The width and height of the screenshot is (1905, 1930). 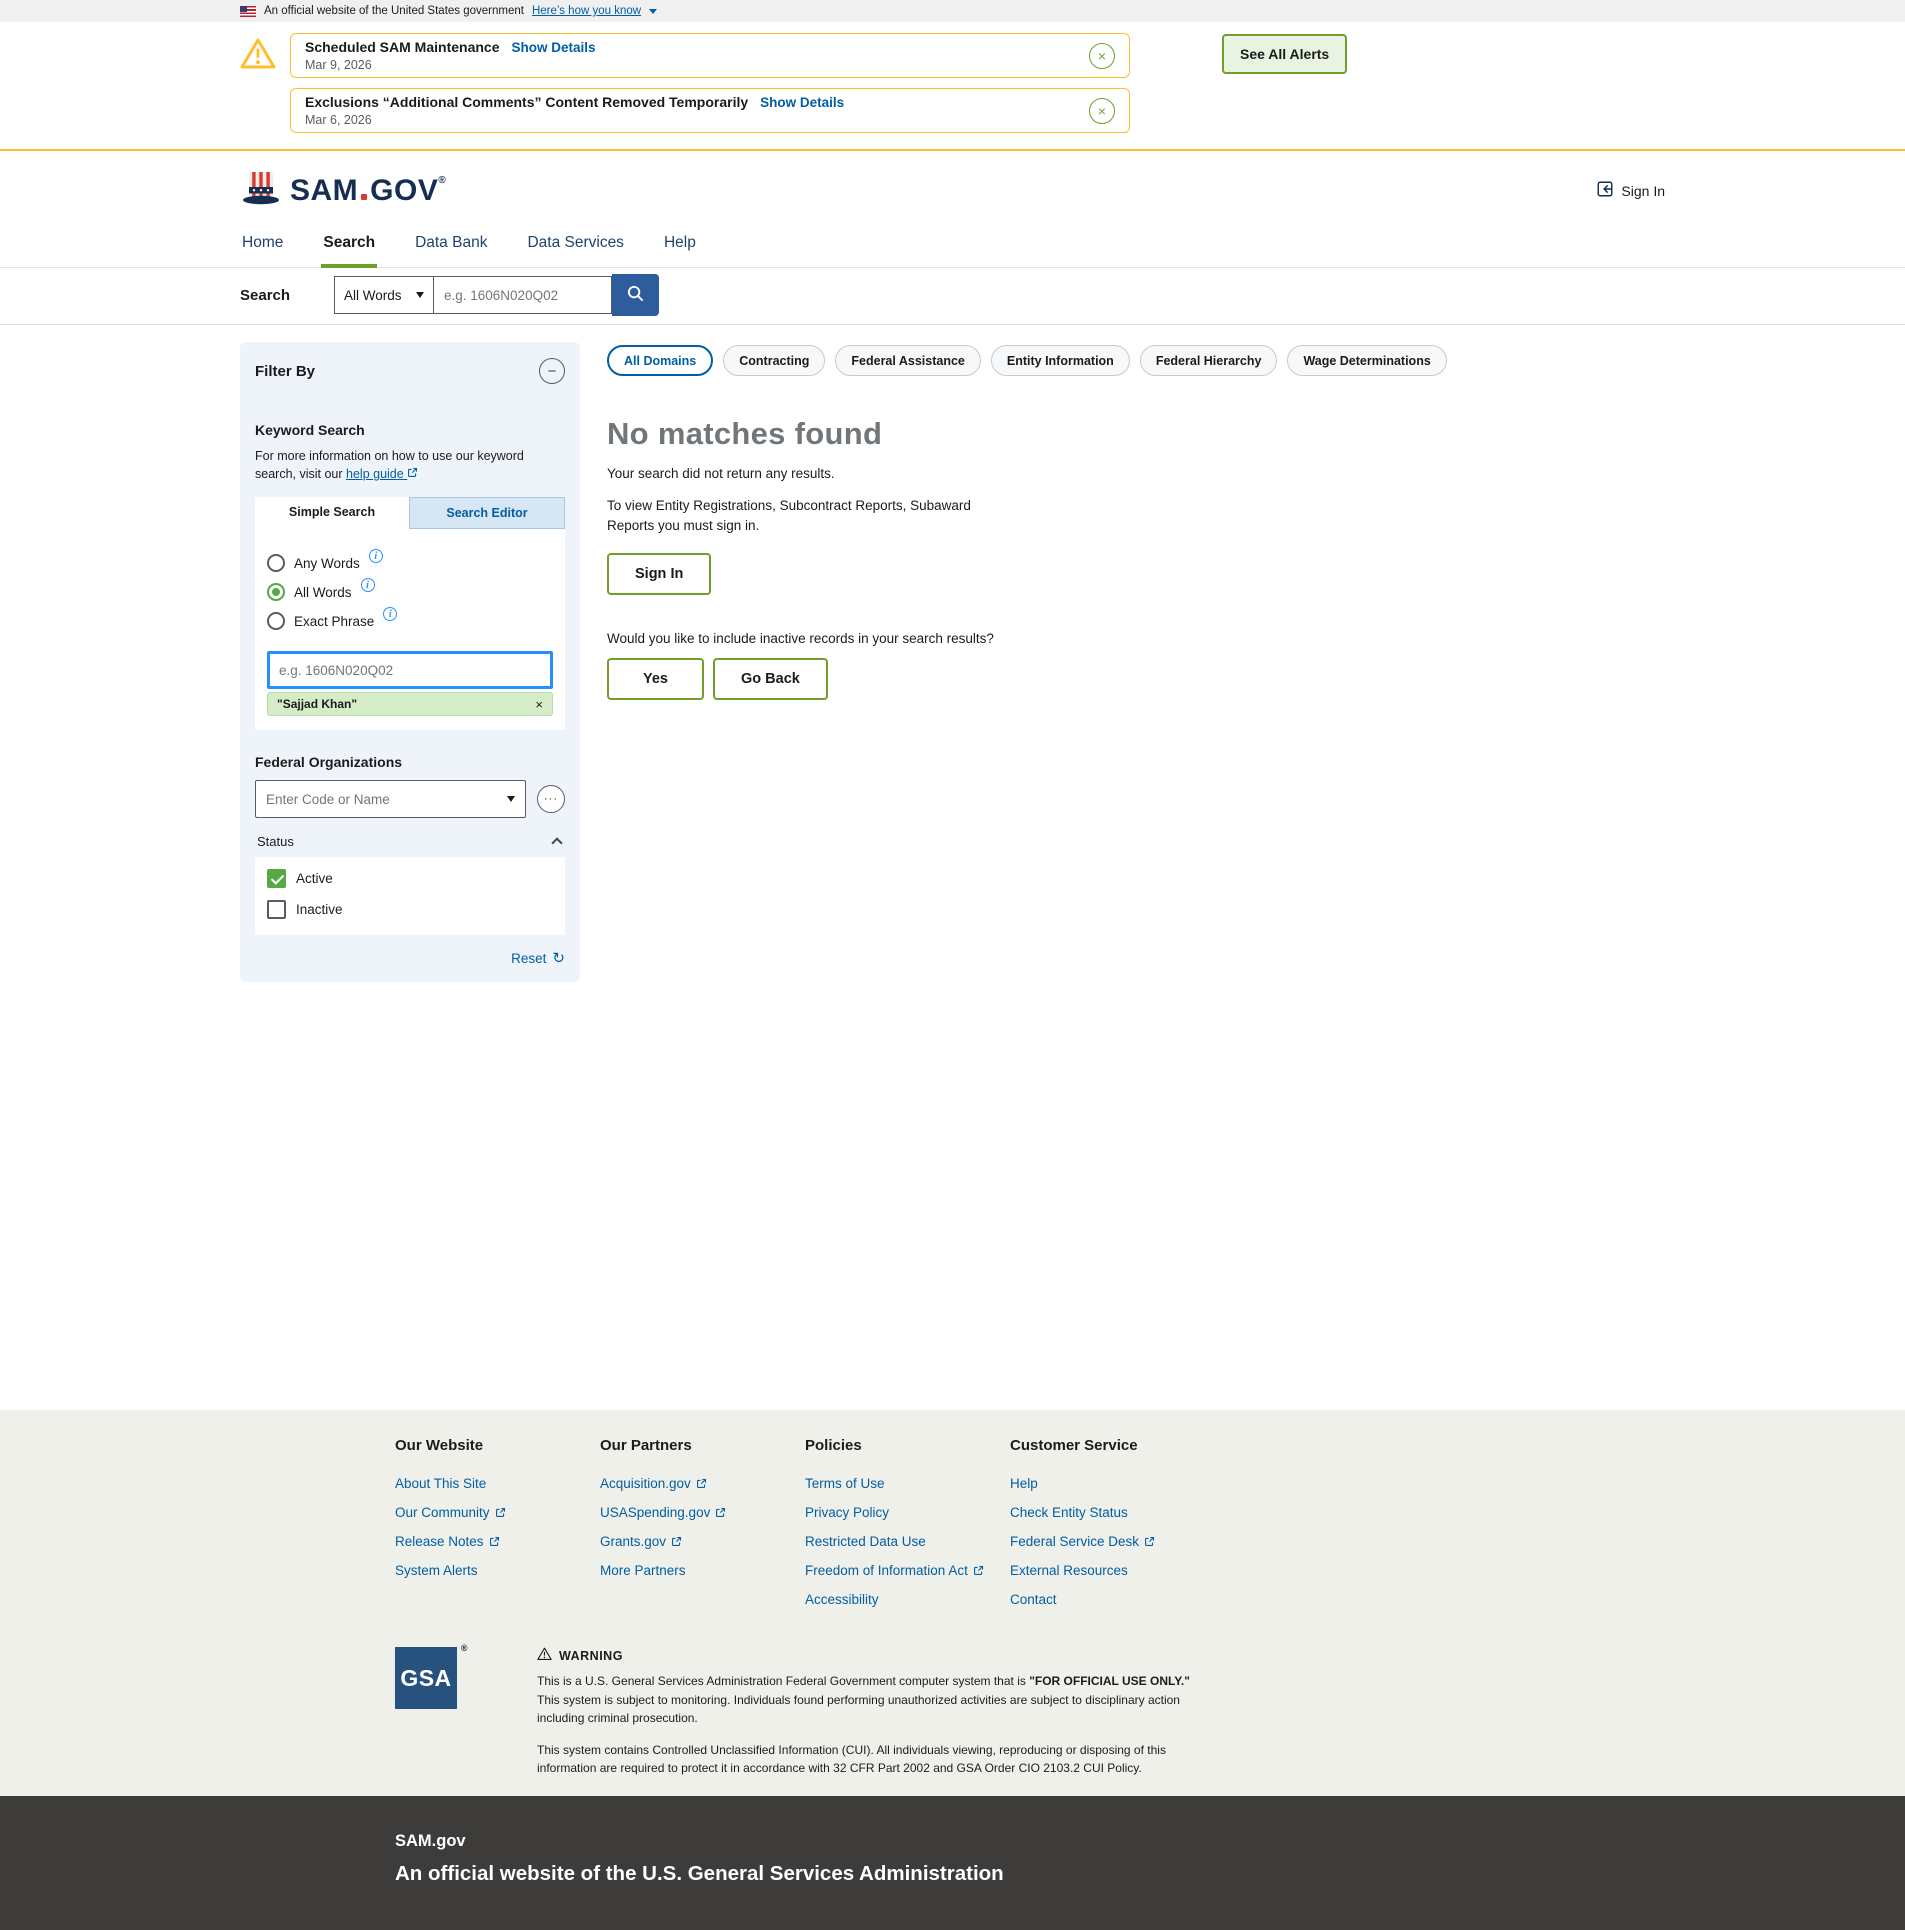 What do you see at coordinates (410, 619) in the screenshot?
I see `radio-exact-phrase: Exact Phrase i` at bounding box center [410, 619].